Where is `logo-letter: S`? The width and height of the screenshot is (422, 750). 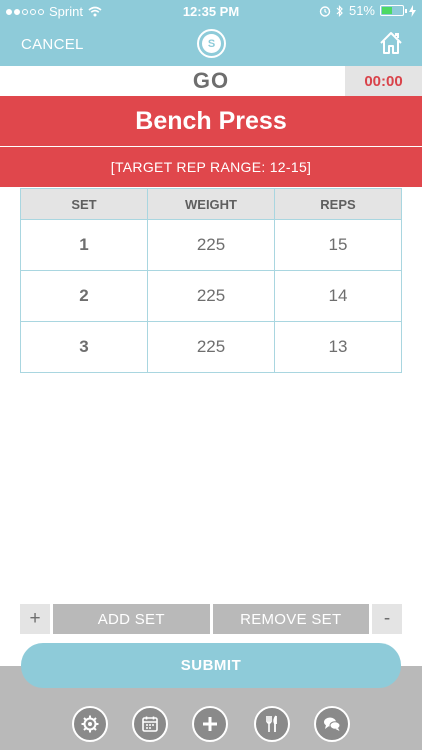
logo-letter: S is located at coordinates (211, 43).